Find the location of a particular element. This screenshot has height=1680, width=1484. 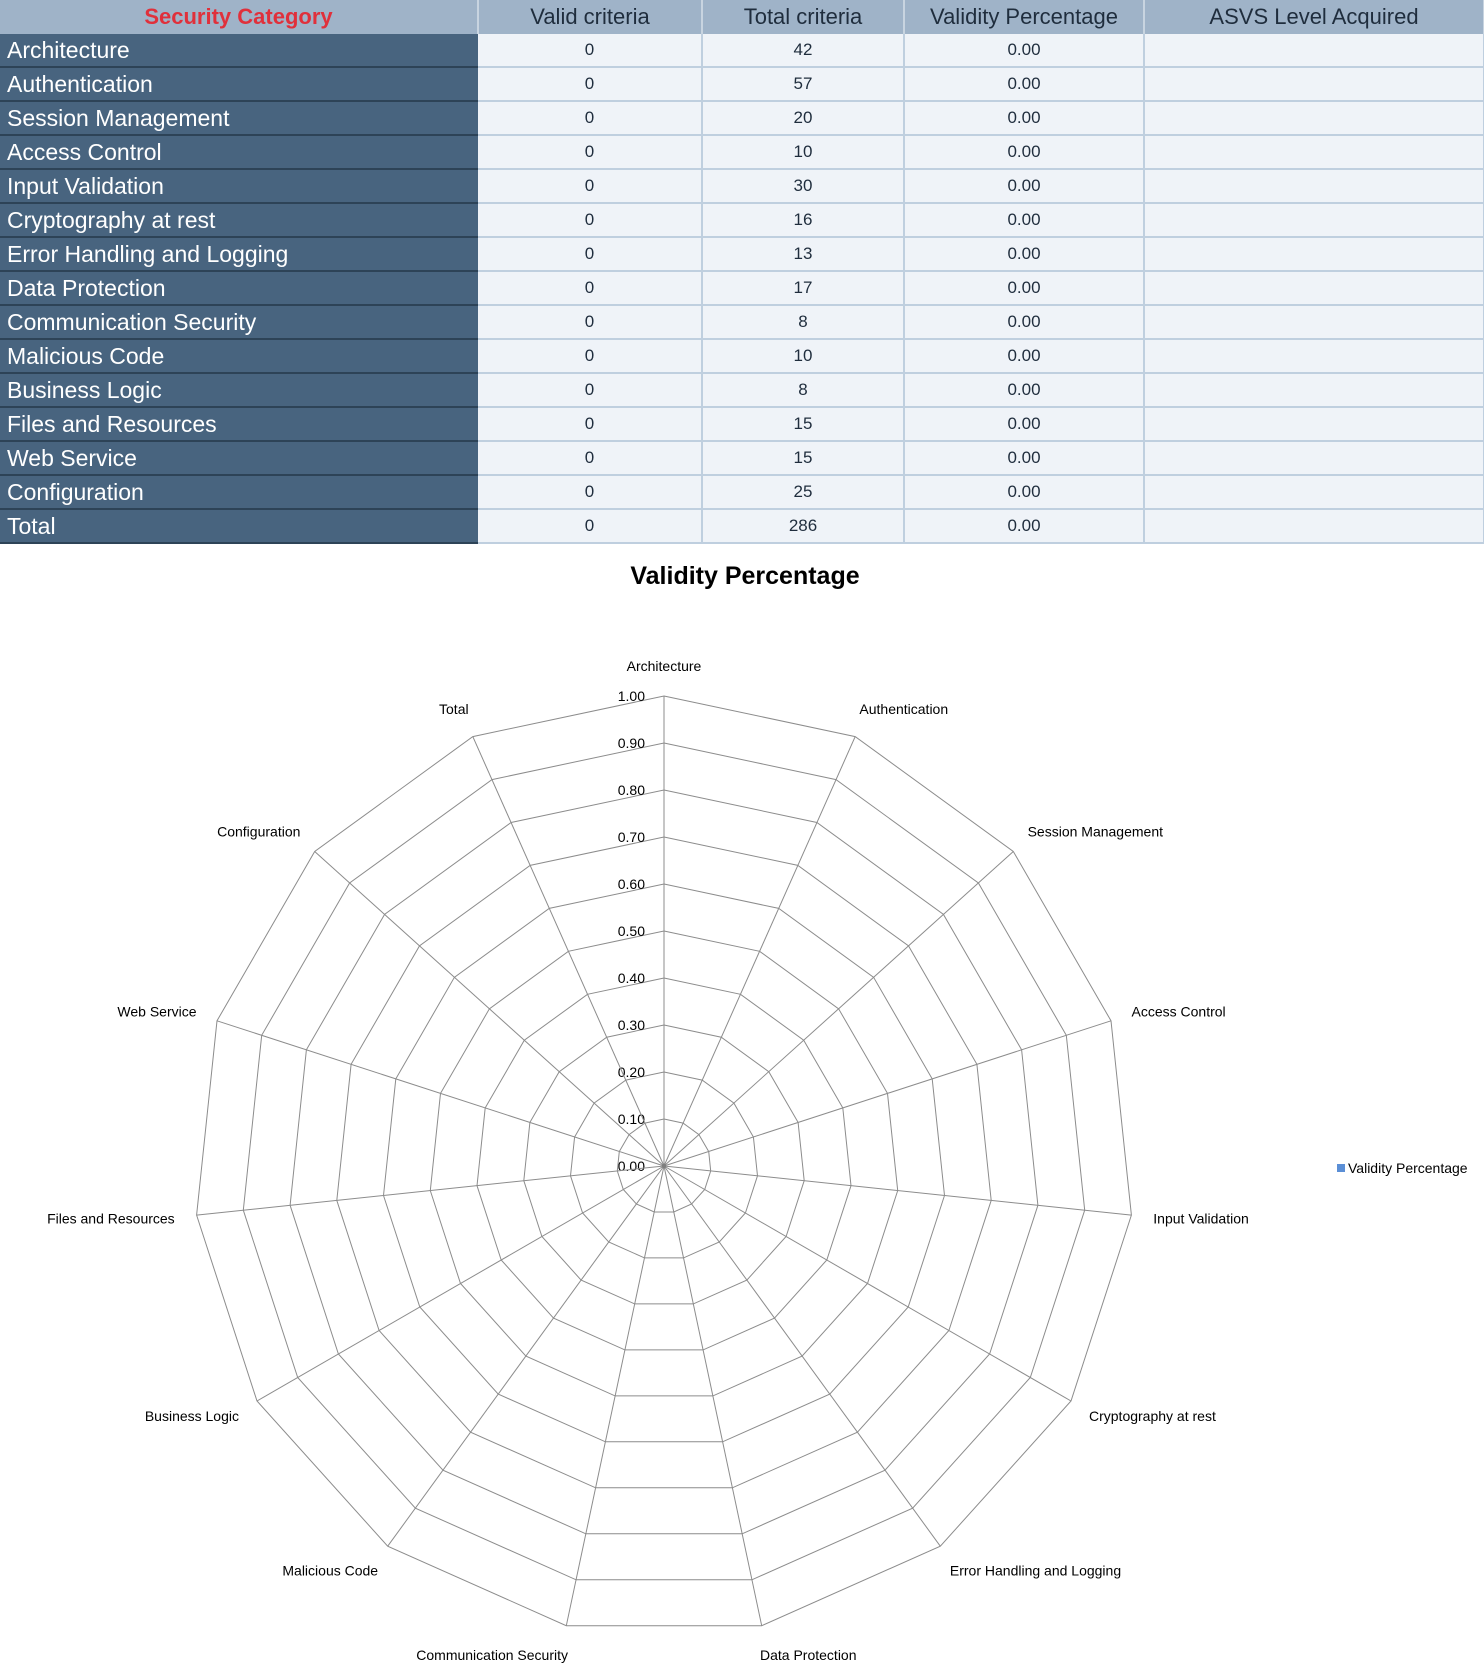

category-cell: Access Control is located at coordinates (239, 152).